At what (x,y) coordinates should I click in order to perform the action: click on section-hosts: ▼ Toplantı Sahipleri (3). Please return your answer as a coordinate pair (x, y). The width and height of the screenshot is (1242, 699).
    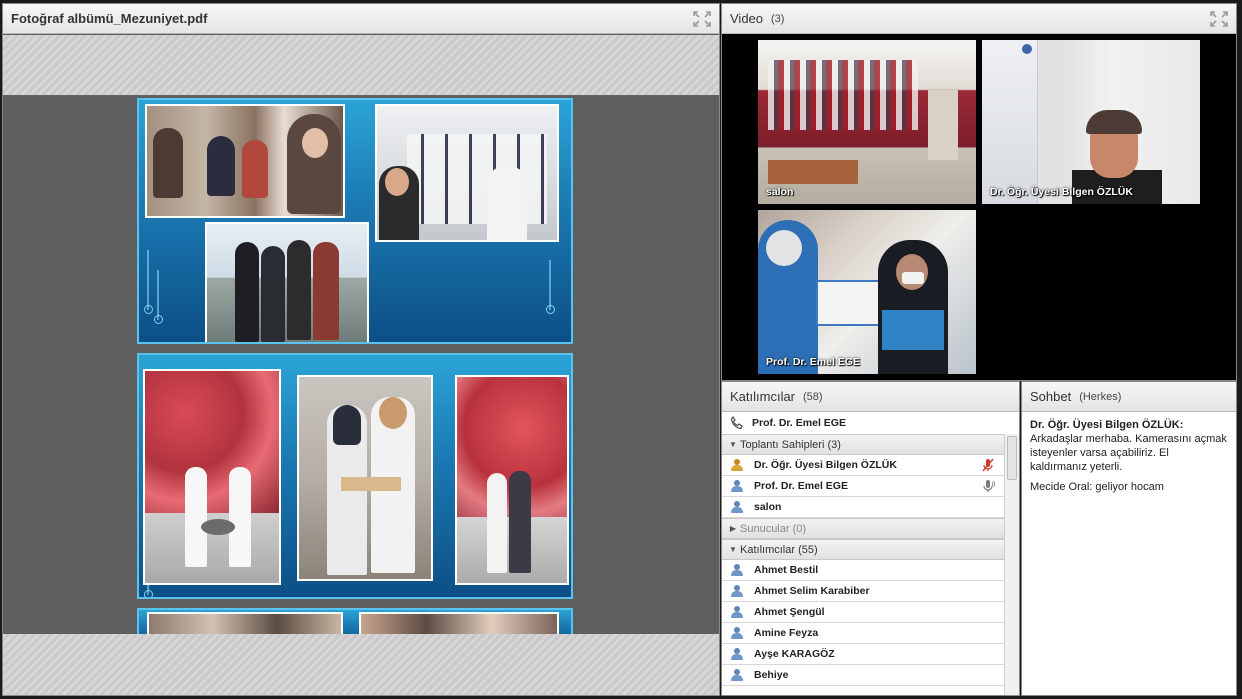
    Looking at the image, I should click on (863, 444).